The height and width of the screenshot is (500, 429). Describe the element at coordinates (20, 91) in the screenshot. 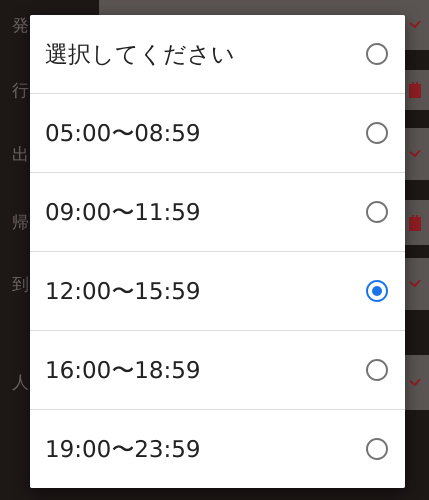

I see `field-label: 行` at that location.